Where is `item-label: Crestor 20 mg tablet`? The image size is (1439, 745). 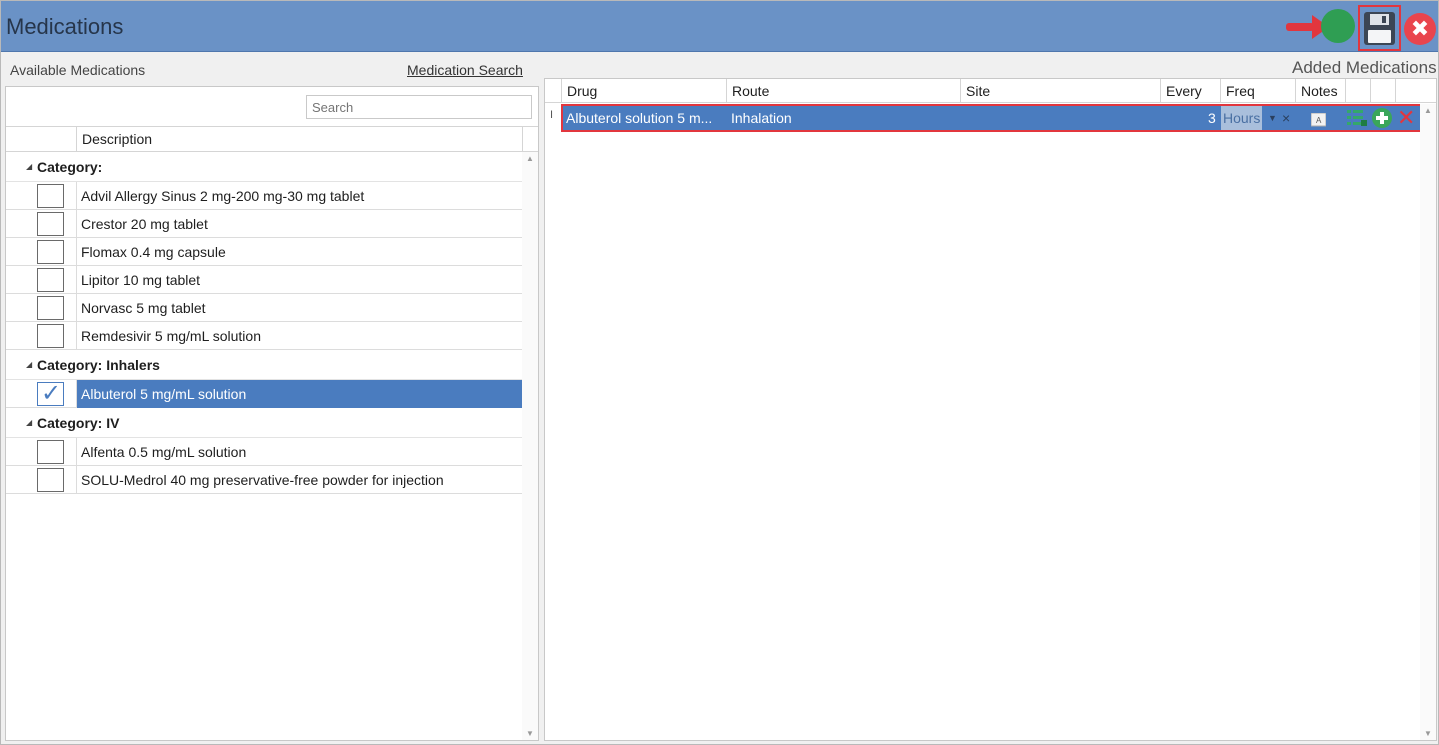
item-label: Crestor 20 mg tablet is located at coordinates (299, 224).